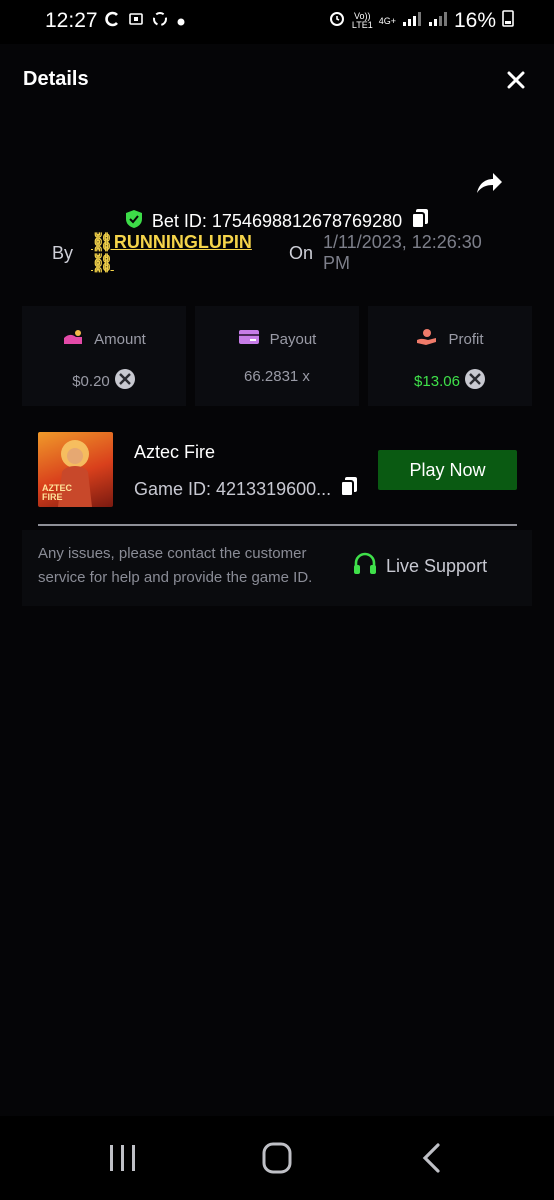 The image size is (554, 1200). I want to click on home-button, so click(277, 1158).